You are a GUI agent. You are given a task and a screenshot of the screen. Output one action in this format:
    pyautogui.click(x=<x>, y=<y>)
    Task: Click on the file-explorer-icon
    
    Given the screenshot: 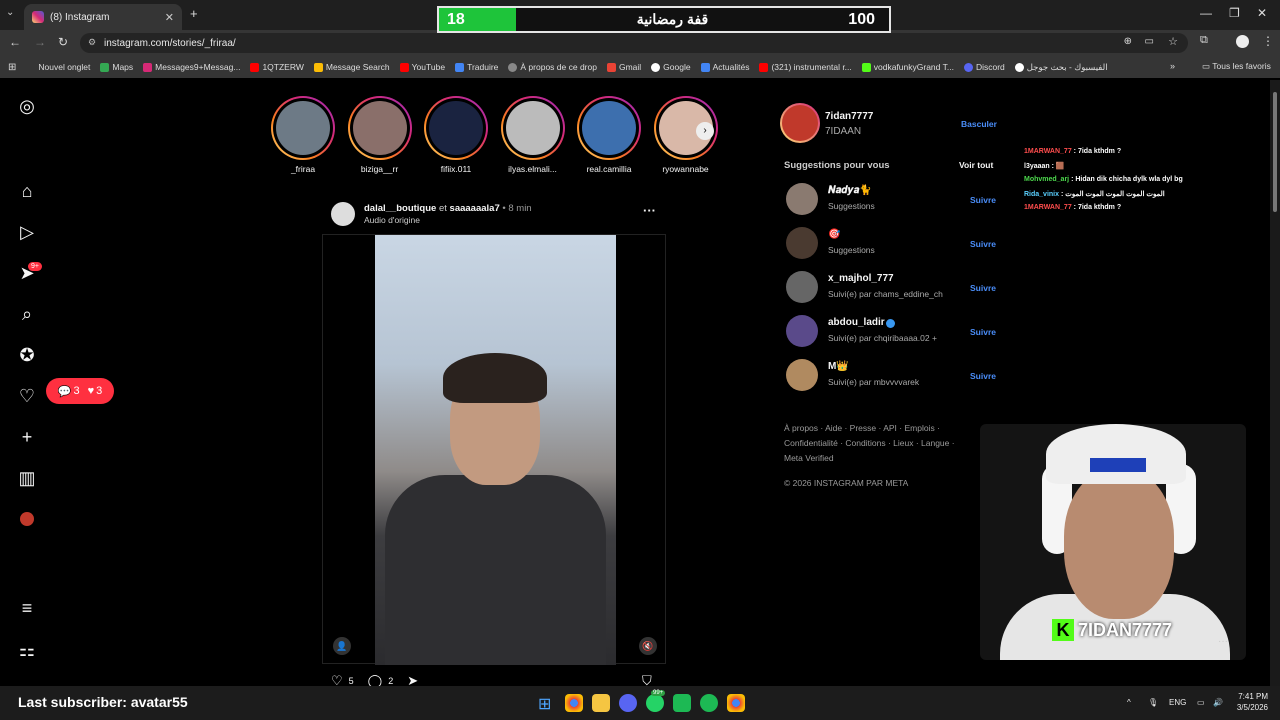 What is the action you would take?
    pyautogui.click(x=601, y=703)
    